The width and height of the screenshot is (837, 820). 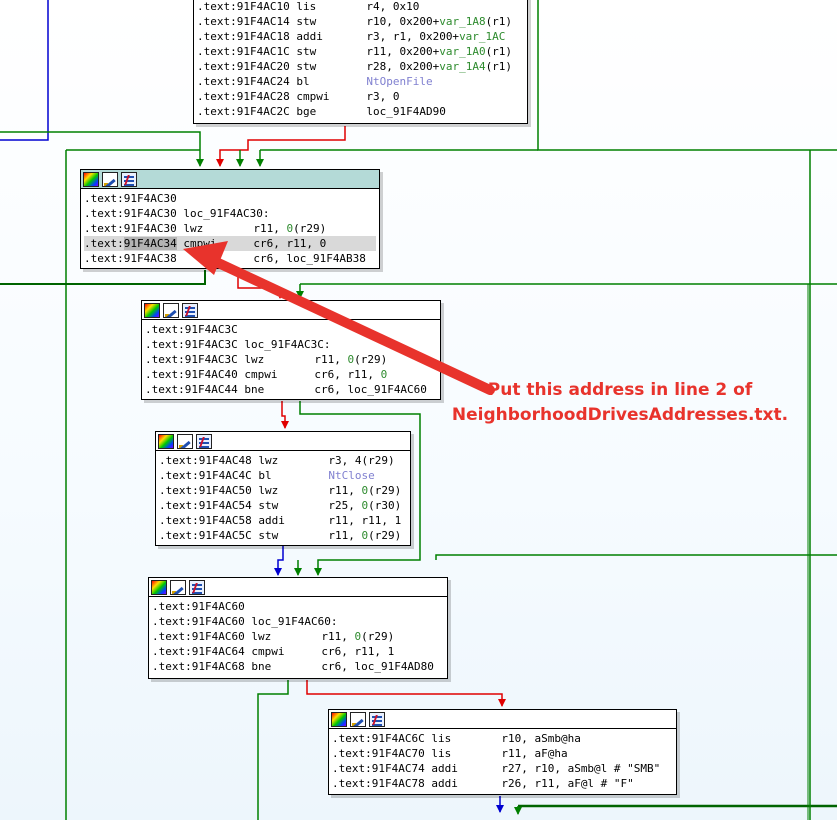 I want to click on asm-line: .text:91F4AC2C bge loc_91F4AD90, so click(x=360, y=111).